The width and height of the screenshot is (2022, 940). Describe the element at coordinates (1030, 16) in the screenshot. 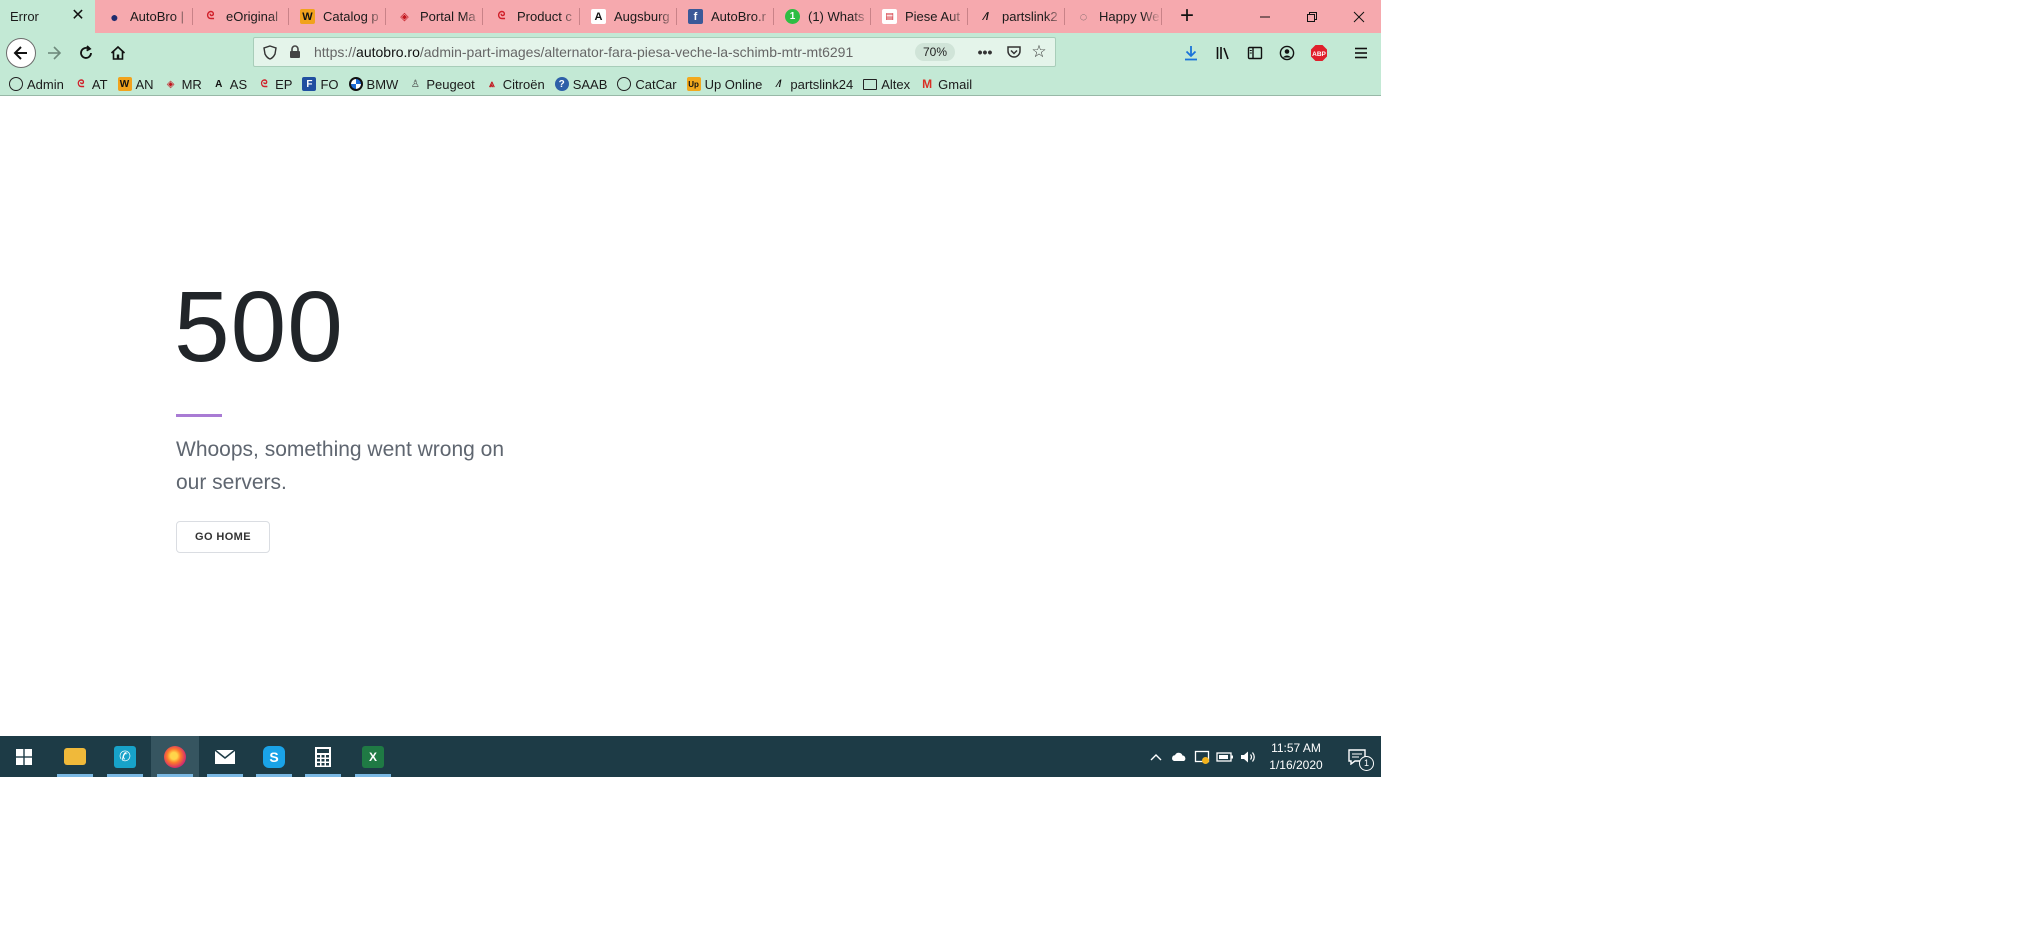

I see `tab-title: partslink2` at that location.